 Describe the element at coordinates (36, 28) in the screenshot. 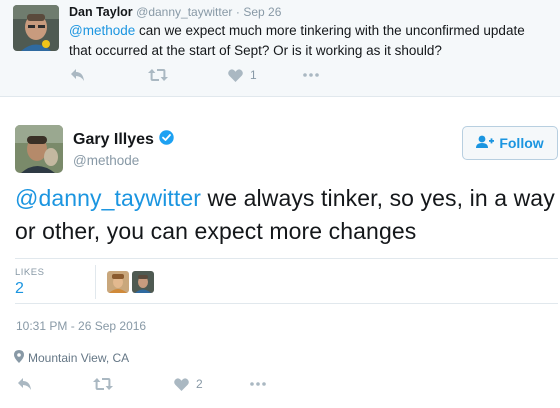

I see `avatar` at that location.